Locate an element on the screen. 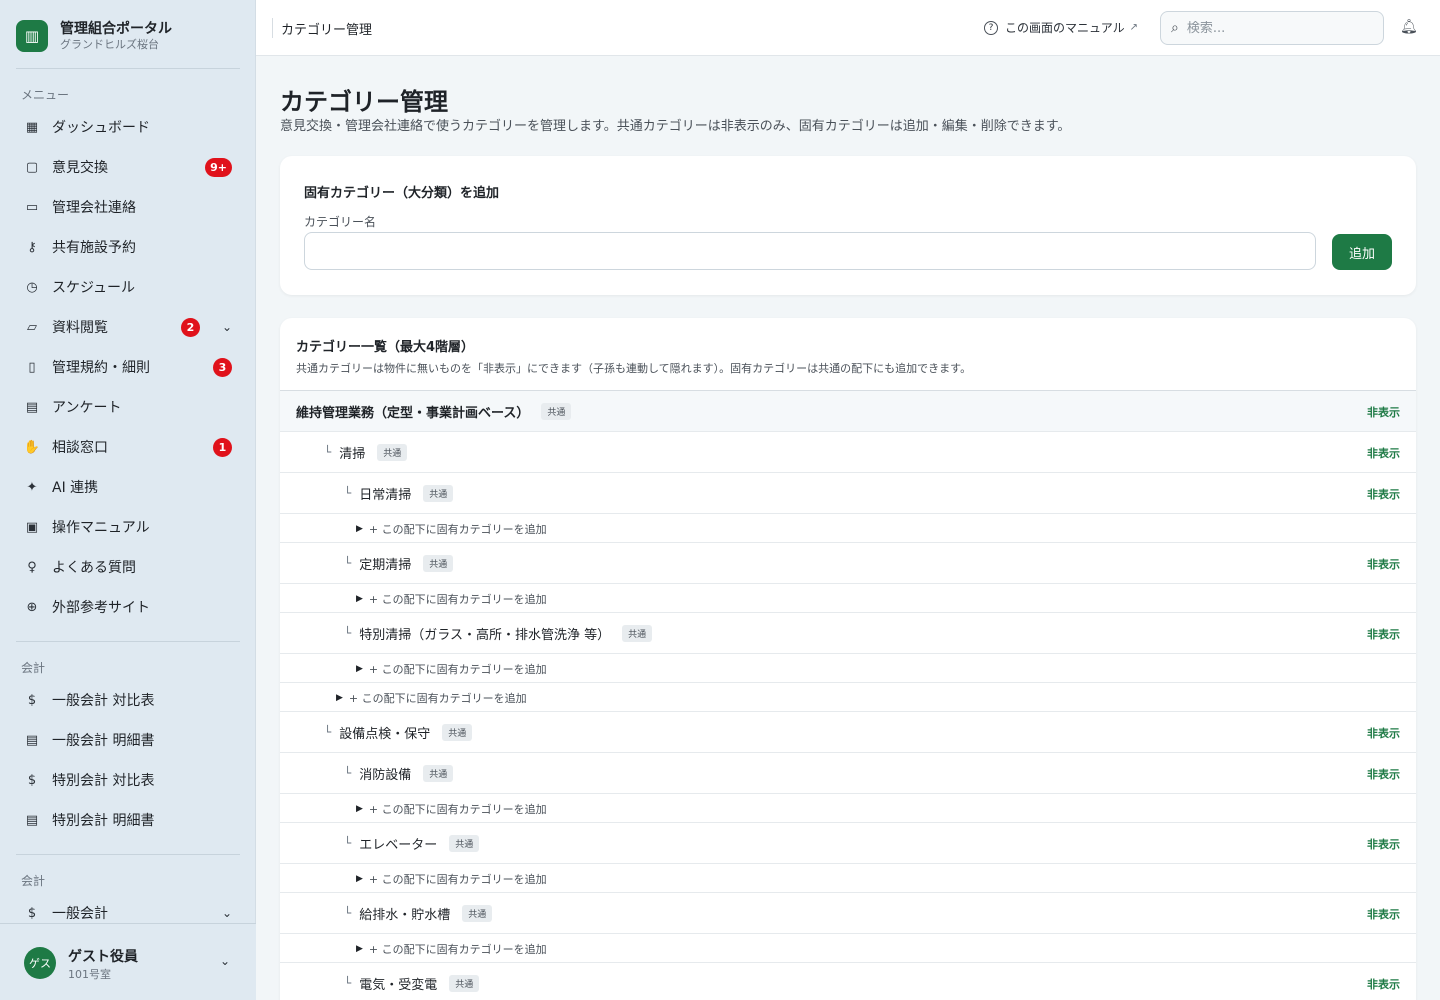 Image resolution: width=1440 pixels, height=1000 pixels. sidebar-item-1: ▦ ダッシュボード is located at coordinates (128, 127).